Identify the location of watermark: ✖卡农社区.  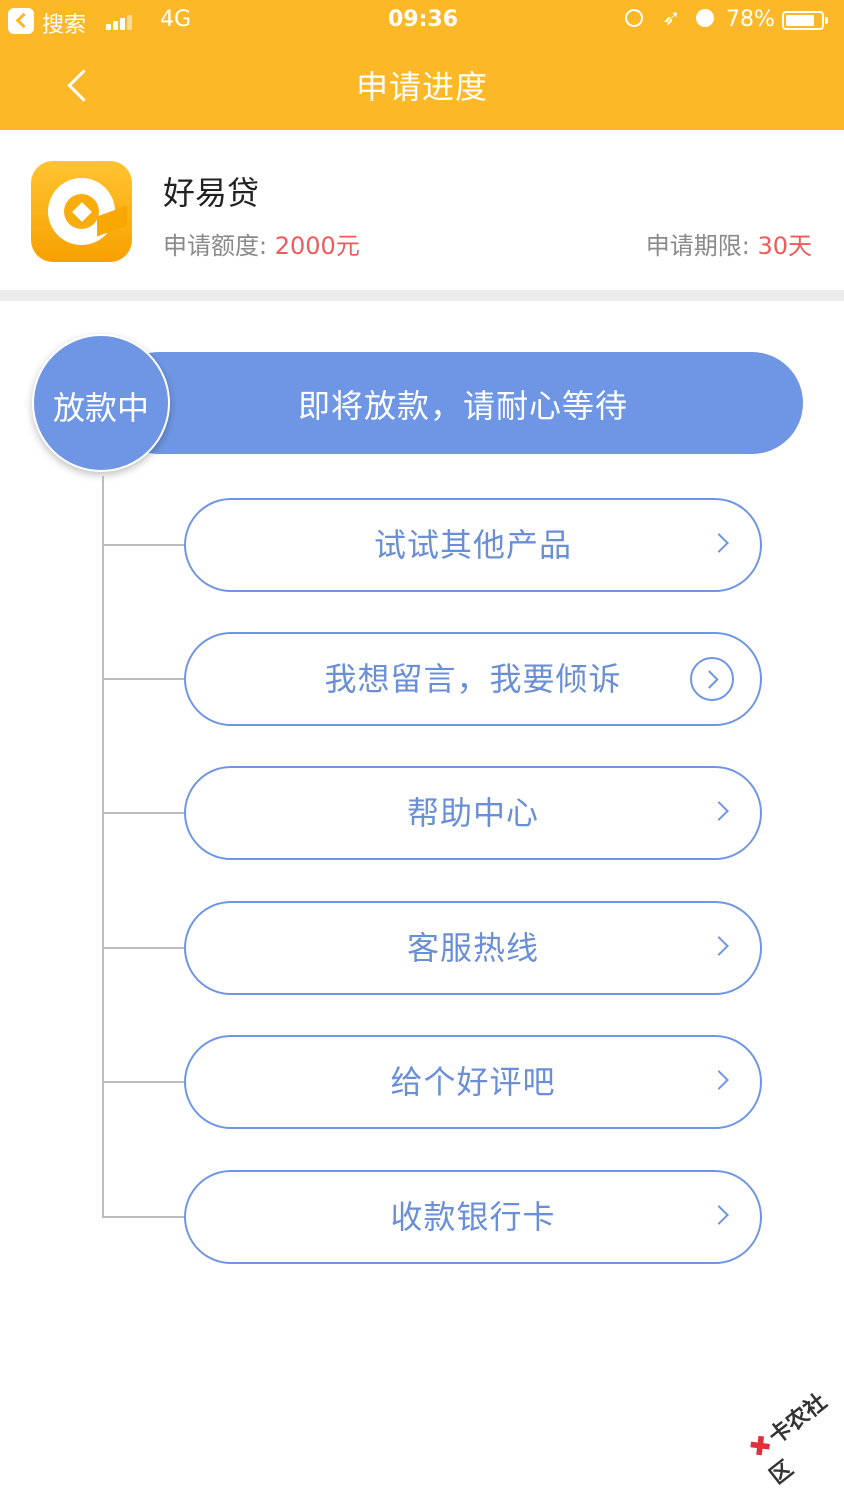
(793, 1433).